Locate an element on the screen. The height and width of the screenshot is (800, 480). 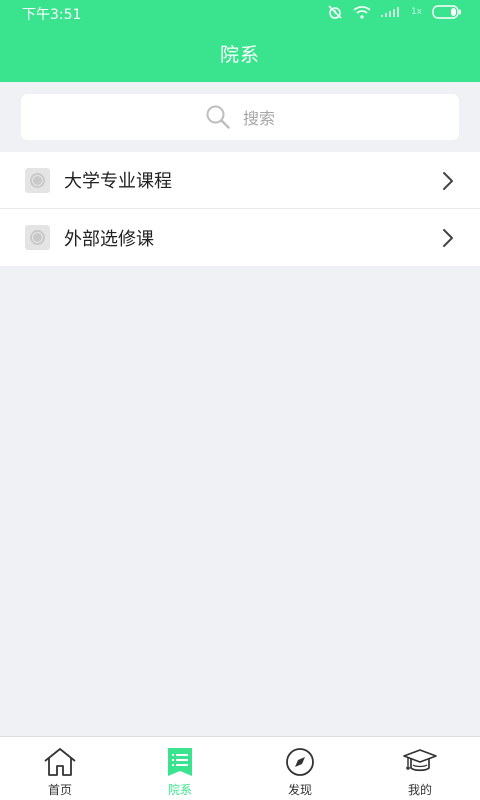
department-list: 大学专业课程 外部选修课 is located at coordinates (240, 209).